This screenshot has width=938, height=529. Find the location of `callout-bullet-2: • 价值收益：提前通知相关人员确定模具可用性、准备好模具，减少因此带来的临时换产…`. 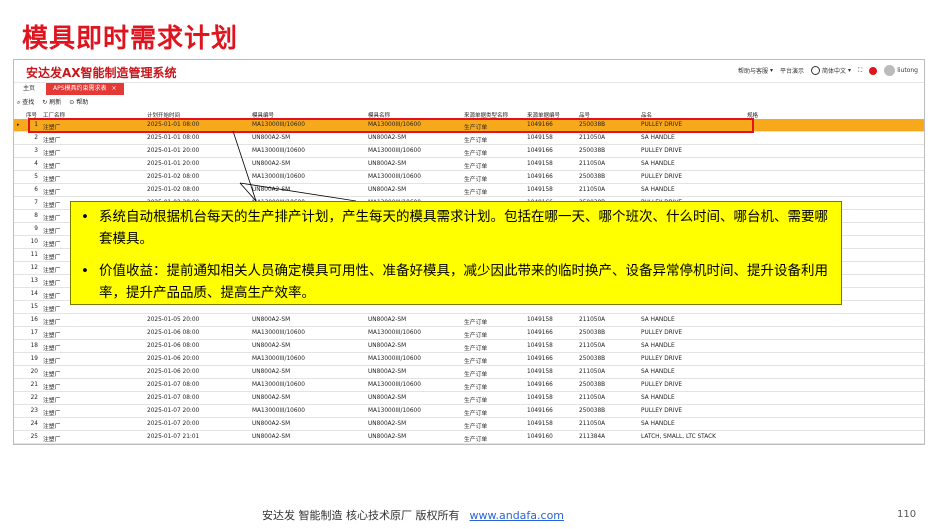

callout-bullet-2: • 价值收益：提前通知相关人员确定模具可用性、准备好模具，减少因此带来的临时换产… is located at coordinates (454, 282).